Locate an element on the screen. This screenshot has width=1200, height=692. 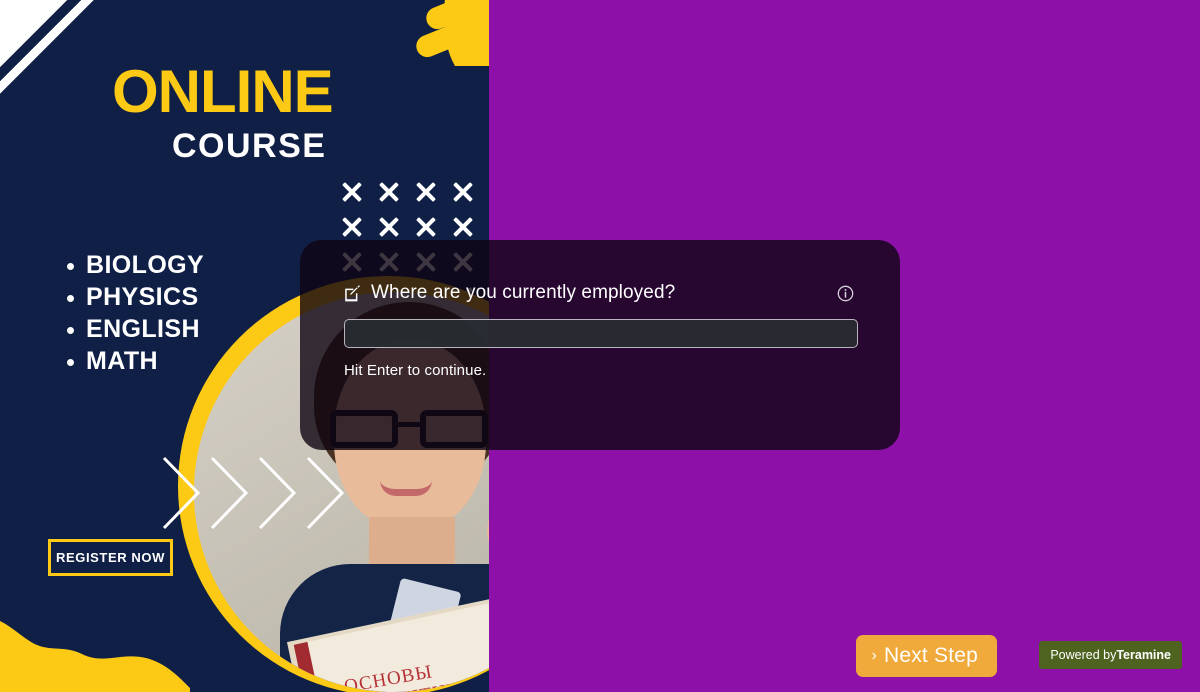
chevron-right-icon: › is located at coordinates (874, 655).